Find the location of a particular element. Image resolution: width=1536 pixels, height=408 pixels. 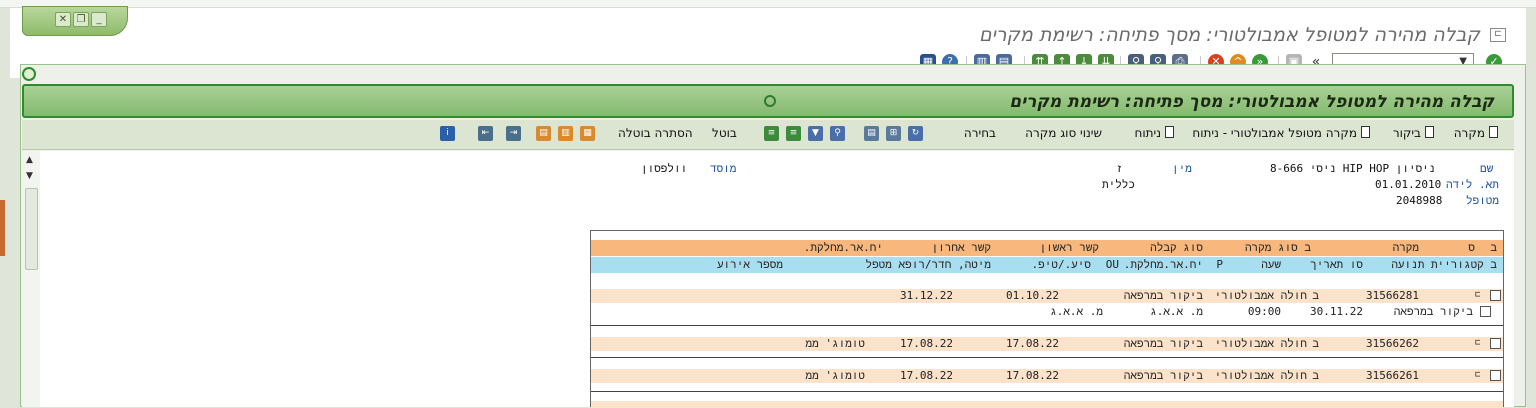

target-icon is located at coordinates (770, 101).